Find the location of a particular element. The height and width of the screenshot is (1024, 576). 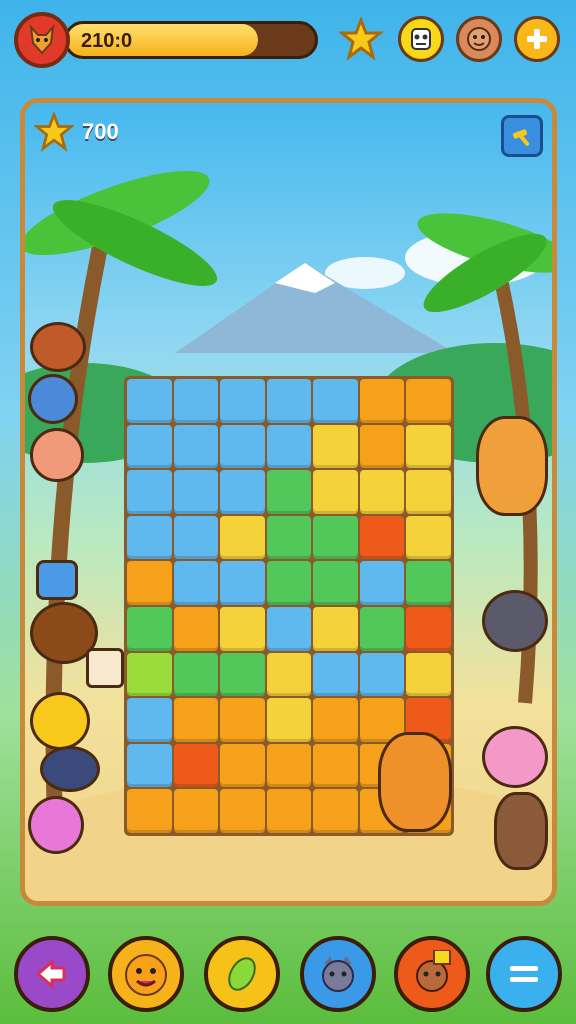

cube-character is located at coordinates (57, 580).